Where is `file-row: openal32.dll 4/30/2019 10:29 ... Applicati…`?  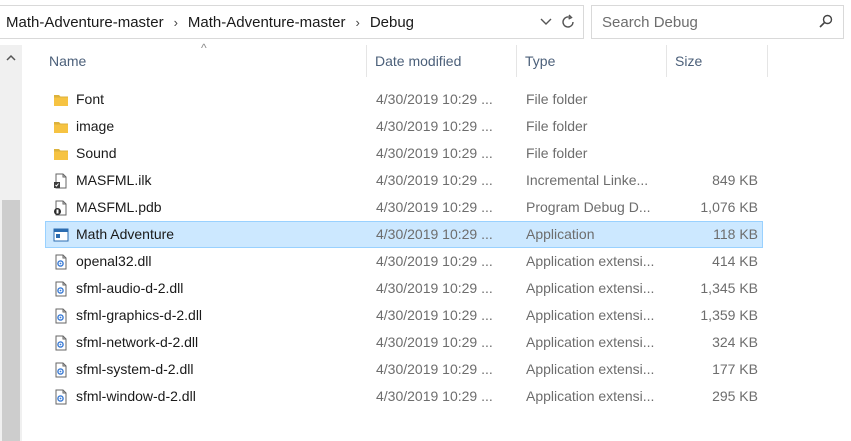 file-row: openal32.dll 4/30/2019 10:29 ... Applicati… is located at coordinates (404, 261).